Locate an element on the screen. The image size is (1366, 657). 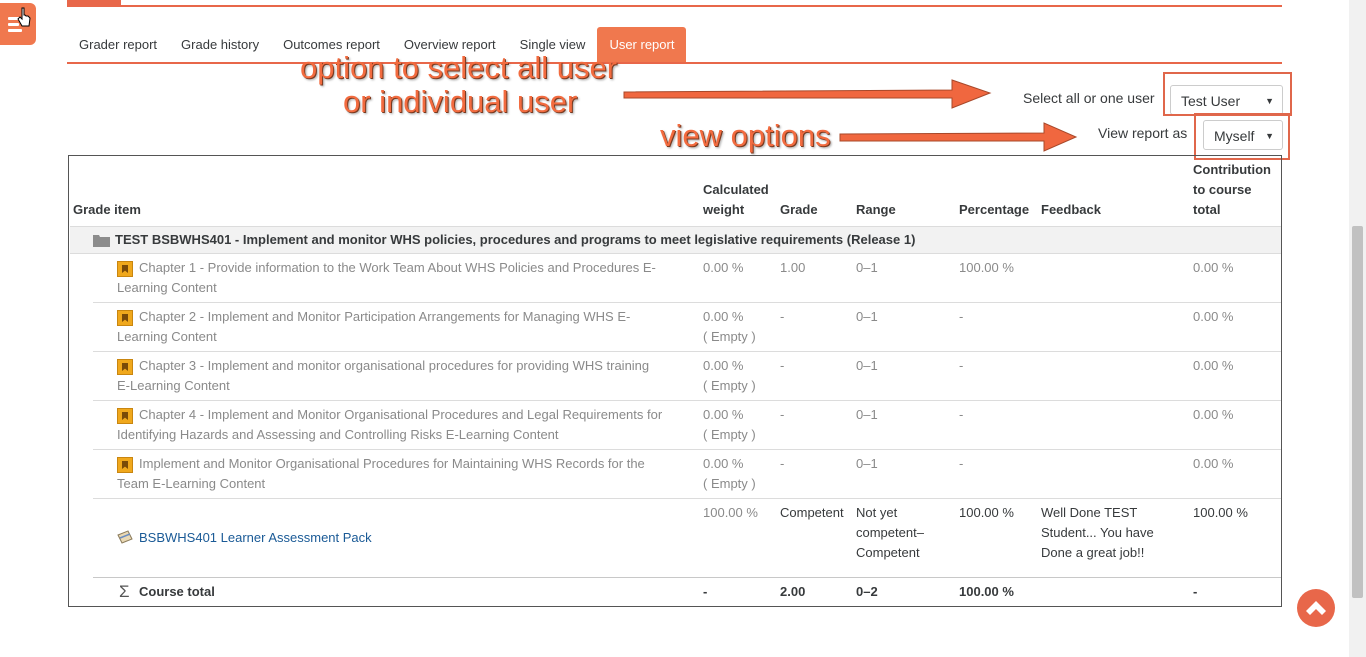
top-divider is located at coordinates (674, 6).